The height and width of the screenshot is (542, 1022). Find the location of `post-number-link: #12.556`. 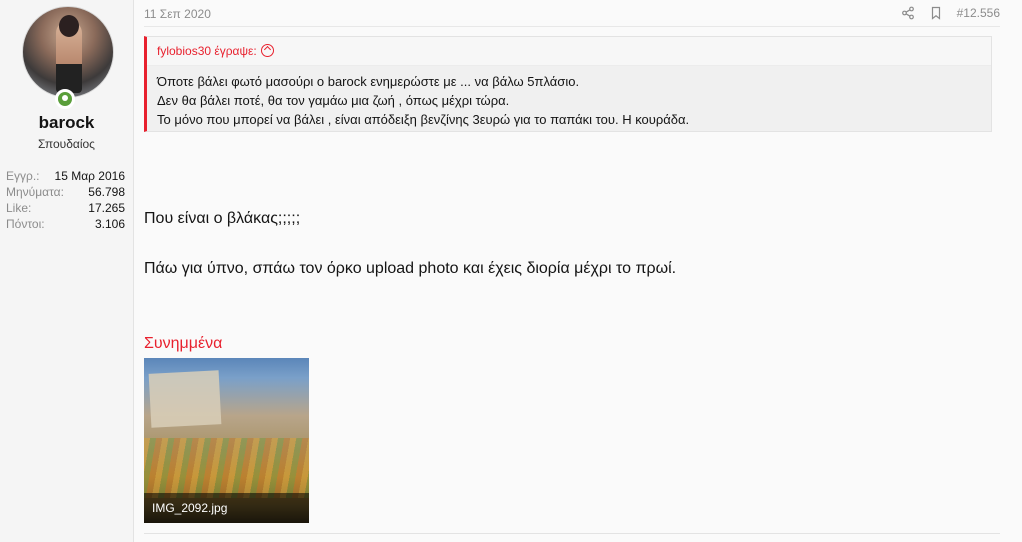

post-number-link: #12.556 is located at coordinates (978, 13).